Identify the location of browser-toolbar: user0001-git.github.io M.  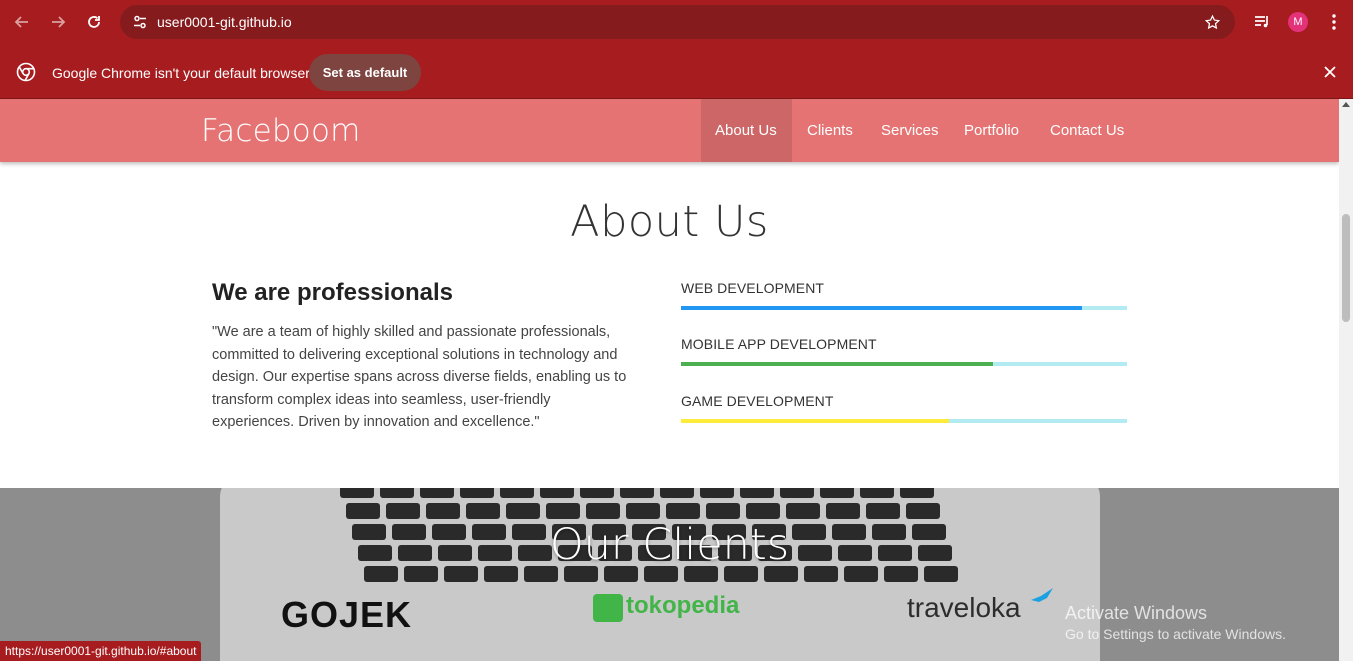
(676, 22).